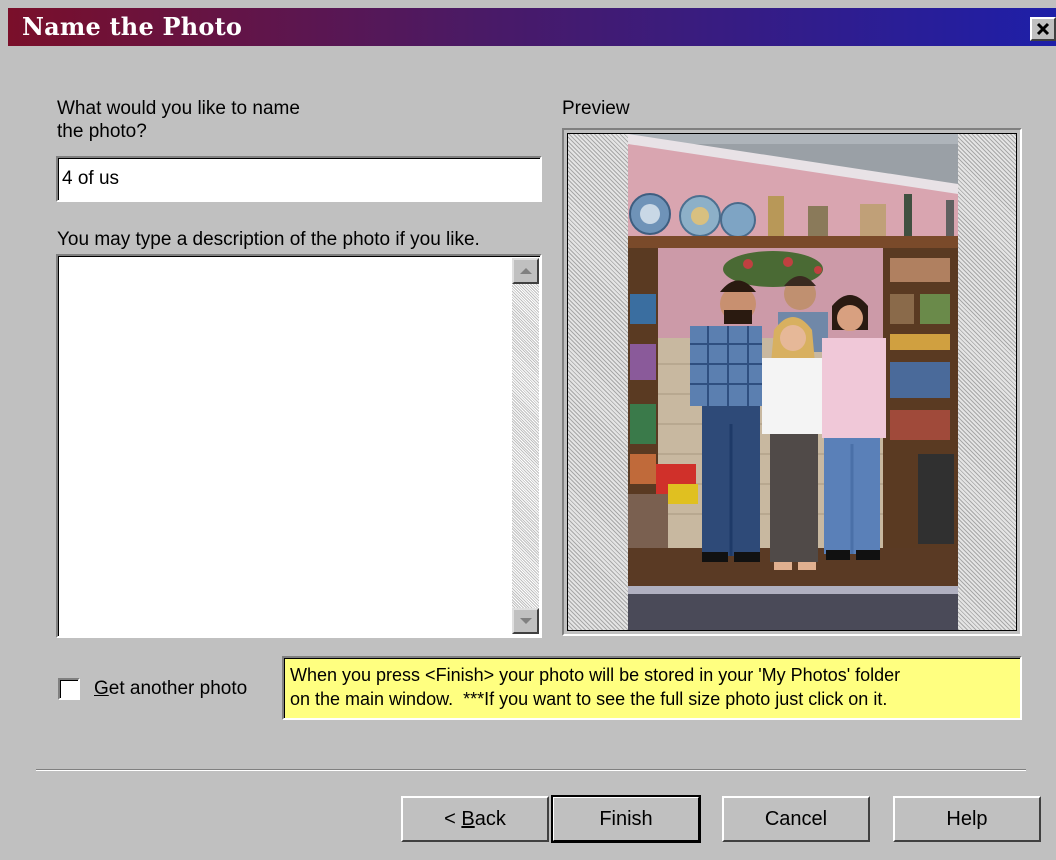 Image resolution: width=1056 pixels, height=860 pixels. Describe the element at coordinates (178, 108) in the screenshot. I see `name-label-line1: What would you like to name` at that location.